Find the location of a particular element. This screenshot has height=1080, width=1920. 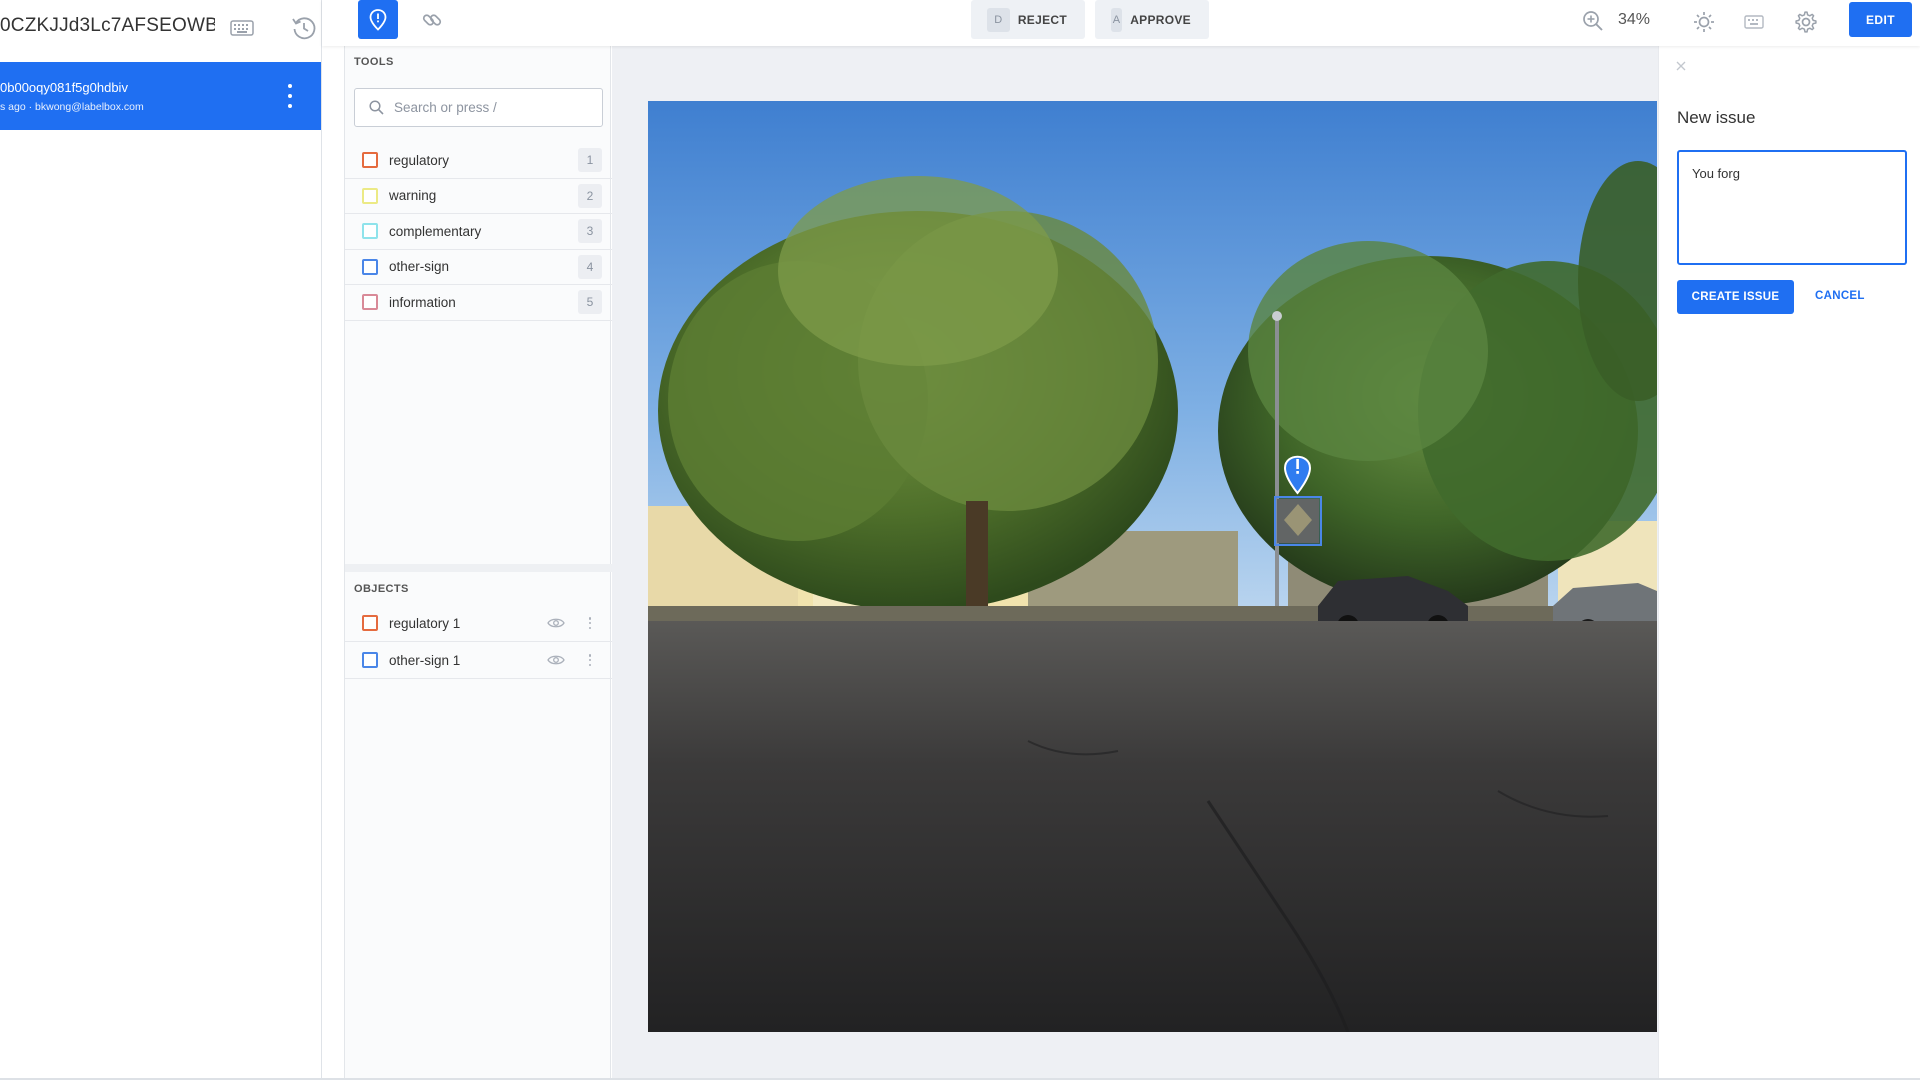

keyboard-shortcuts-button is located at coordinates (242, 28).